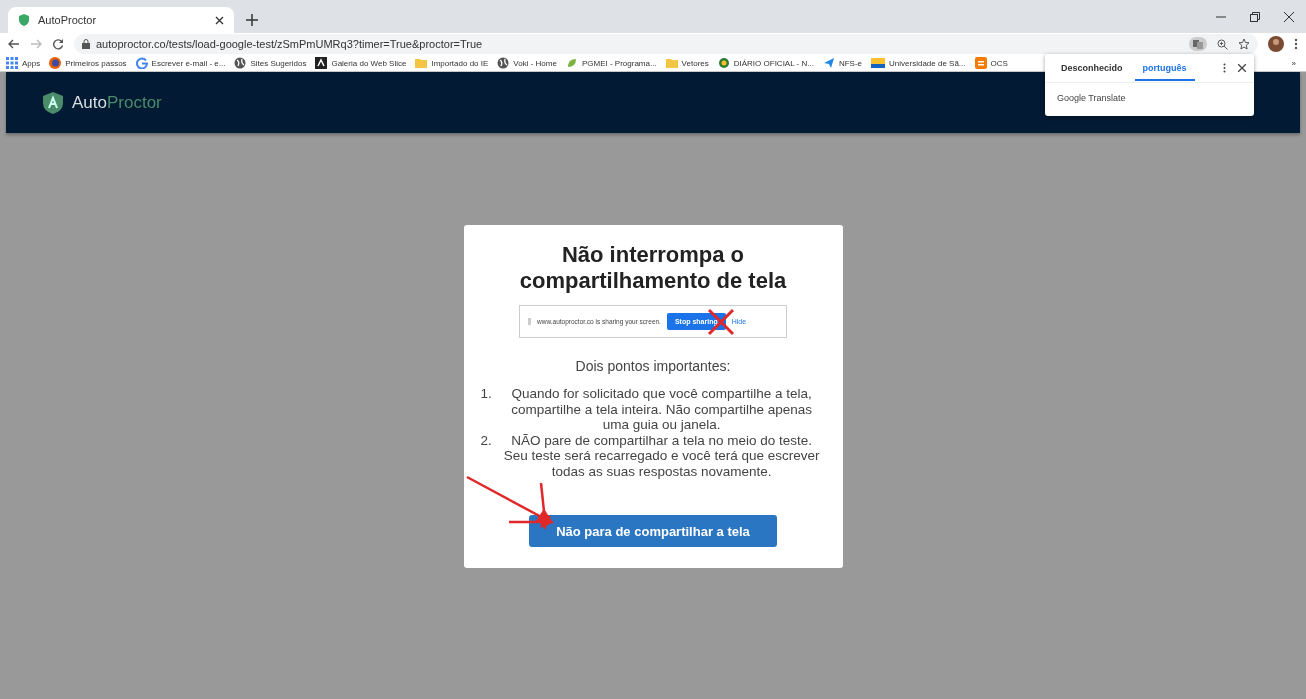  What do you see at coordinates (88, 63) in the screenshot?
I see `bookmark: Primeiros passos` at bounding box center [88, 63].